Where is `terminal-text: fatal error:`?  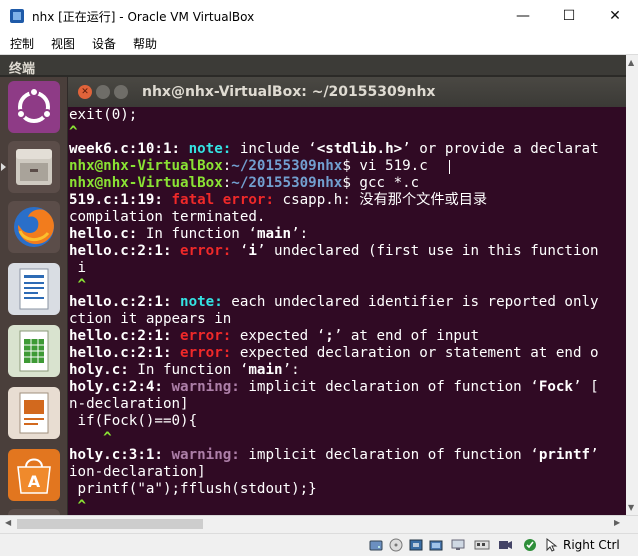 terminal-text: fatal error: is located at coordinates (223, 200).